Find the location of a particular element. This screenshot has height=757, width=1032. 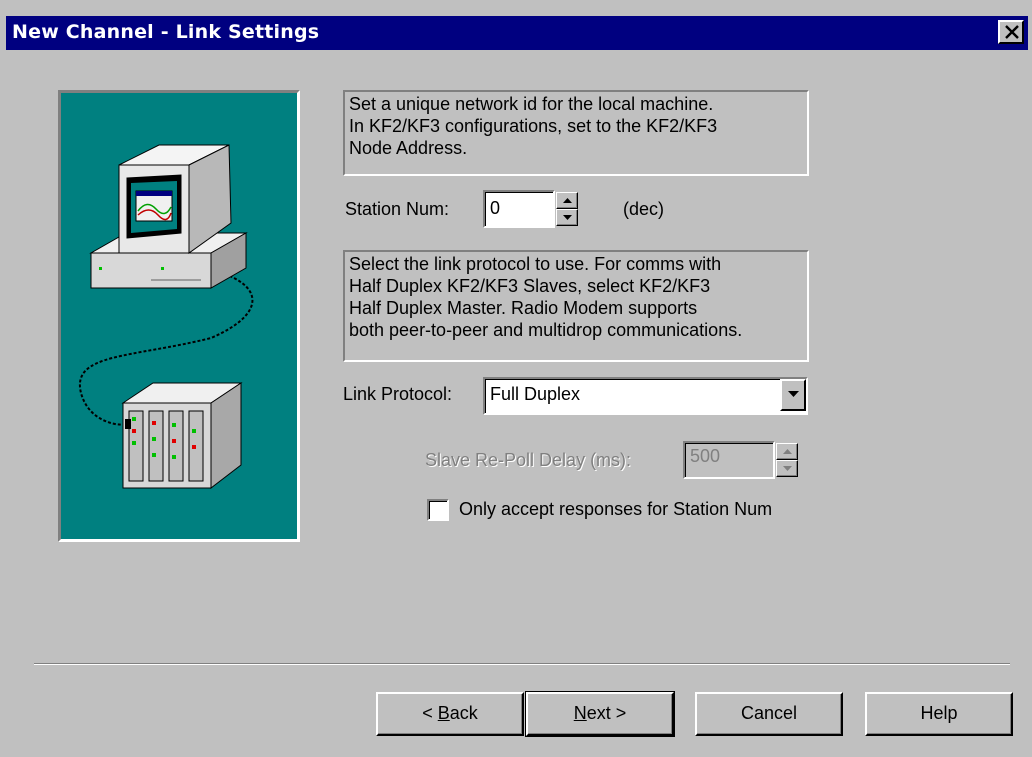

back-button-rest: ack is located at coordinates (463, 713).